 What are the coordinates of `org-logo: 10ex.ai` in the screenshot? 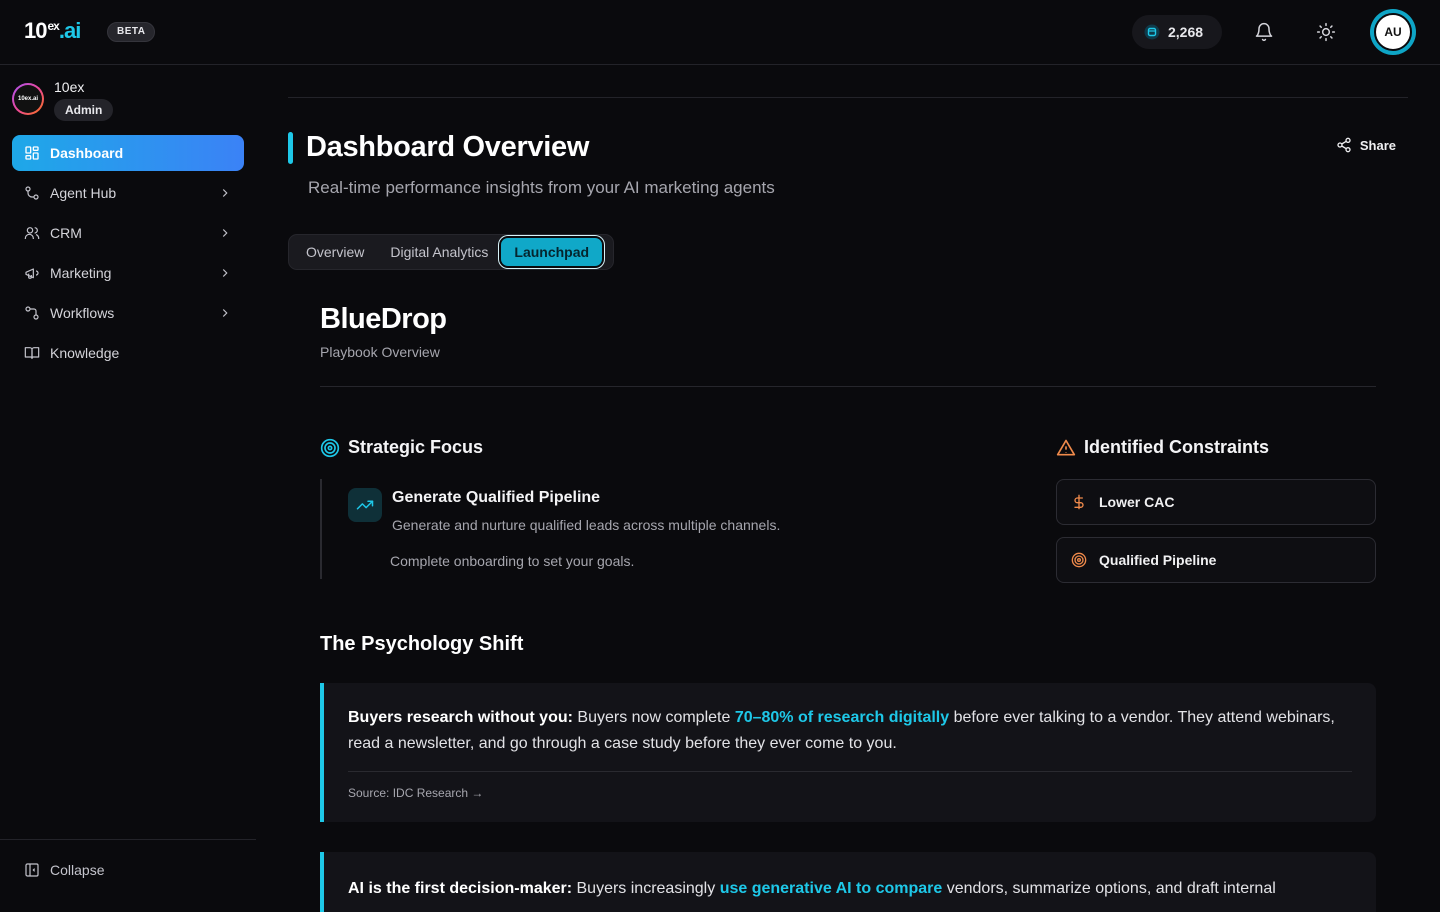 It's located at (28, 99).